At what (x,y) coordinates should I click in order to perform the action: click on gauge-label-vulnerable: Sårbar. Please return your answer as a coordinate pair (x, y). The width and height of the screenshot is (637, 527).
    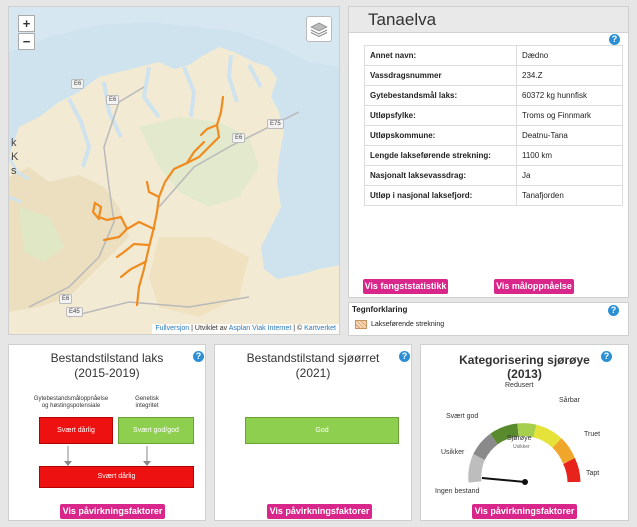
    Looking at the image, I should click on (570, 400).